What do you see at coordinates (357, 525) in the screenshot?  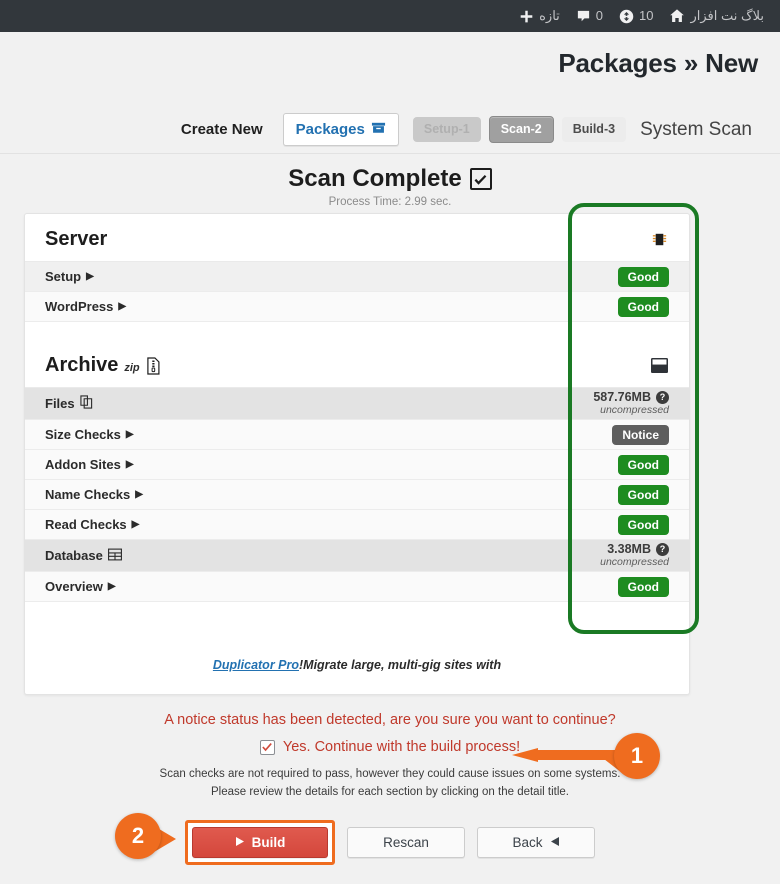 I see `table-row: Read Checks ▶ Good` at bounding box center [357, 525].